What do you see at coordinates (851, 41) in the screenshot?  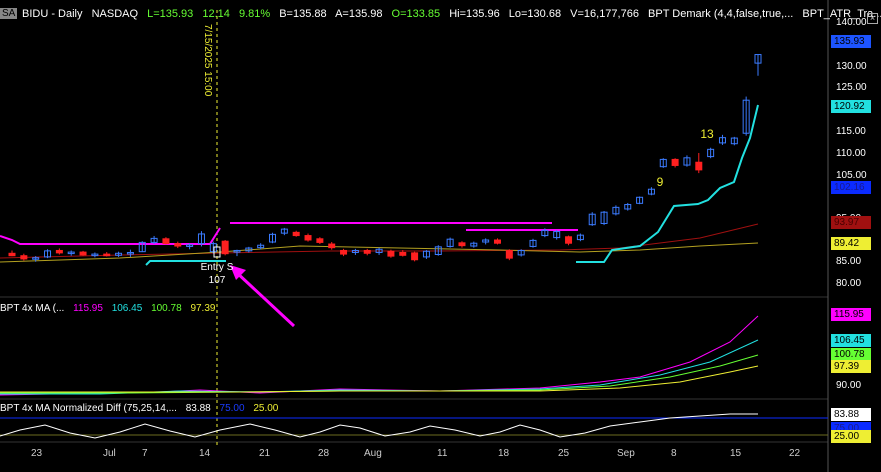 I see `last-price-box: 135.93` at bounding box center [851, 41].